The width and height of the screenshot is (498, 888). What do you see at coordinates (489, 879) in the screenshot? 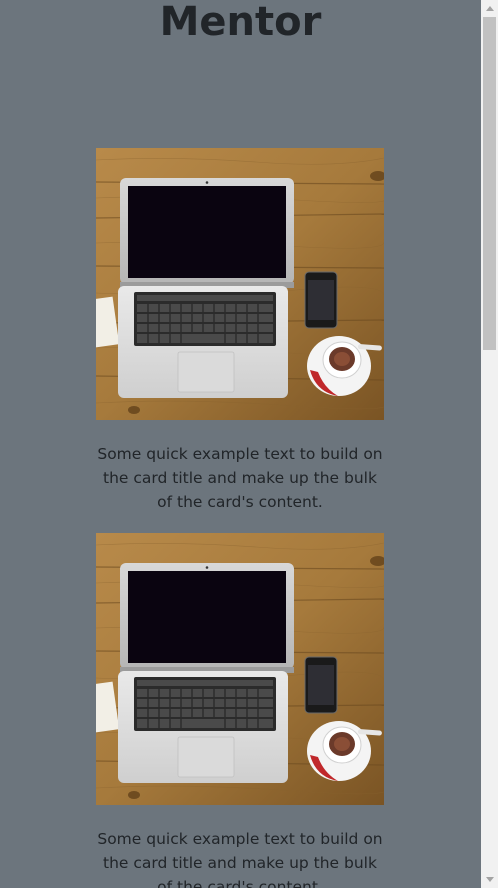
I see `scroll-down-arrow-icon` at bounding box center [489, 879].